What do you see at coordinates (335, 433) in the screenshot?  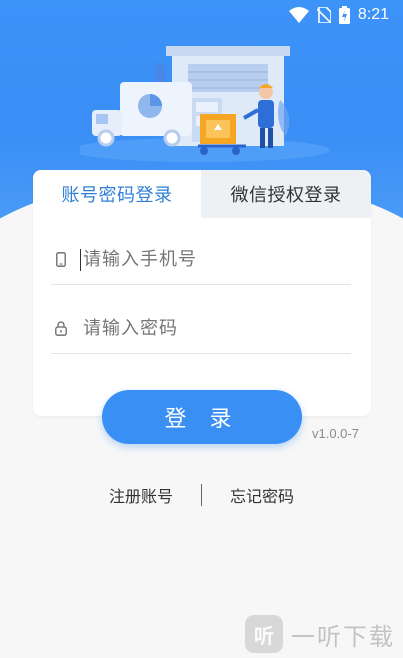 I see `version-label: v1.0.0-7` at bounding box center [335, 433].